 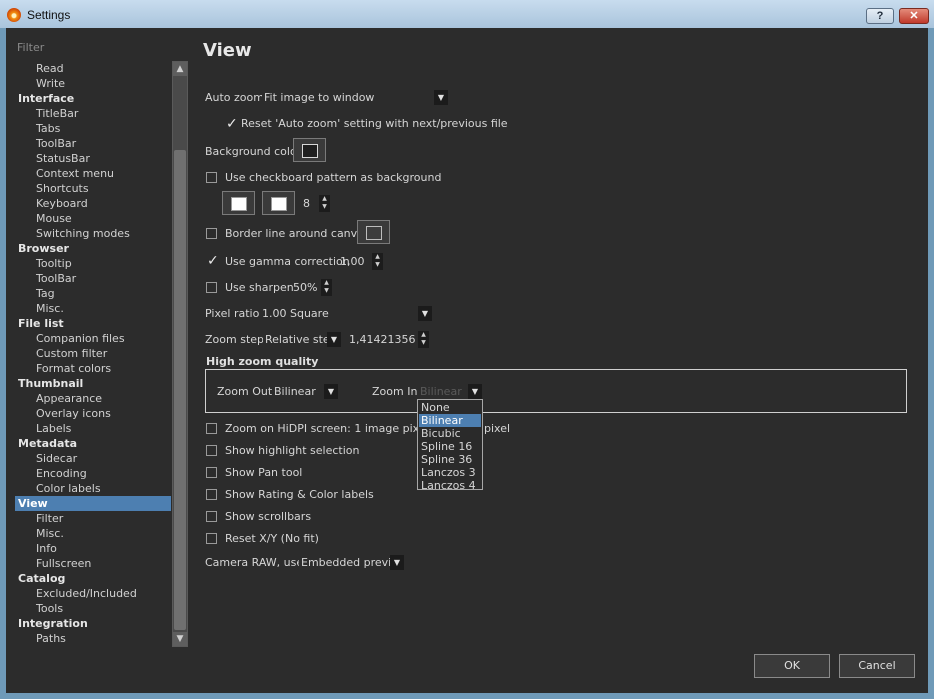 I want to click on sidebar-item: StatusBar, so click(x=93, y=158).